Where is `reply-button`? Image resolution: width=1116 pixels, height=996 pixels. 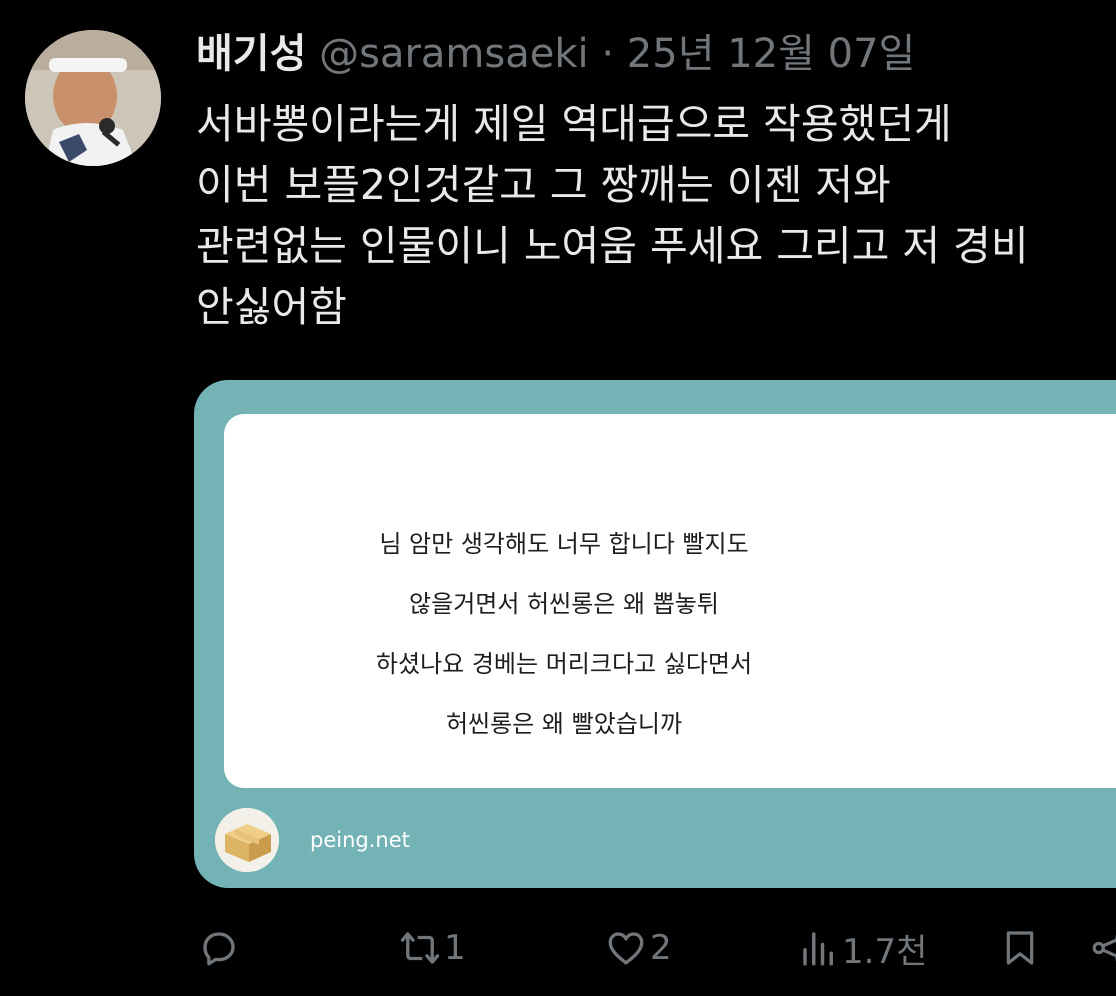
reply-button is located at coordinates (219, 948).